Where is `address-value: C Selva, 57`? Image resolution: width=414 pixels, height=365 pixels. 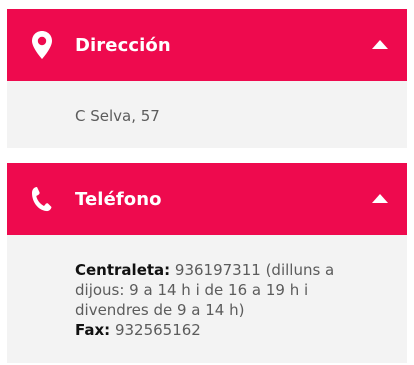
address-value: C Selva, 57 is located at coordinates (117, 116).